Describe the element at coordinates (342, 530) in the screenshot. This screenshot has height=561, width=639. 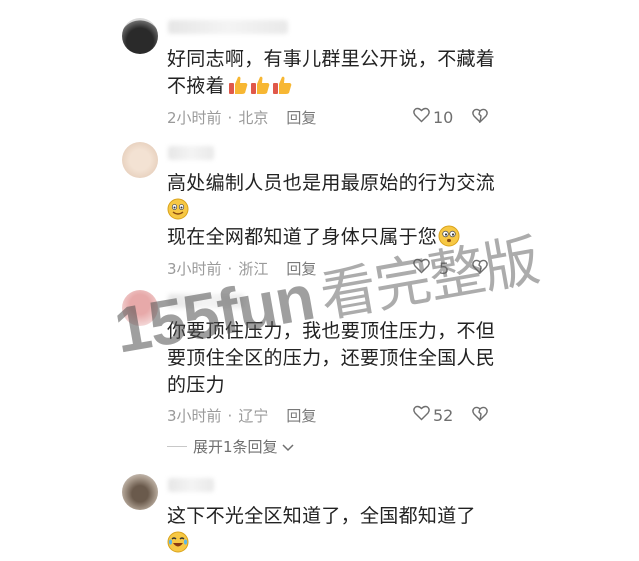
I see `comment-text: 这下不光全区知道了，全国都知道了` at that location.